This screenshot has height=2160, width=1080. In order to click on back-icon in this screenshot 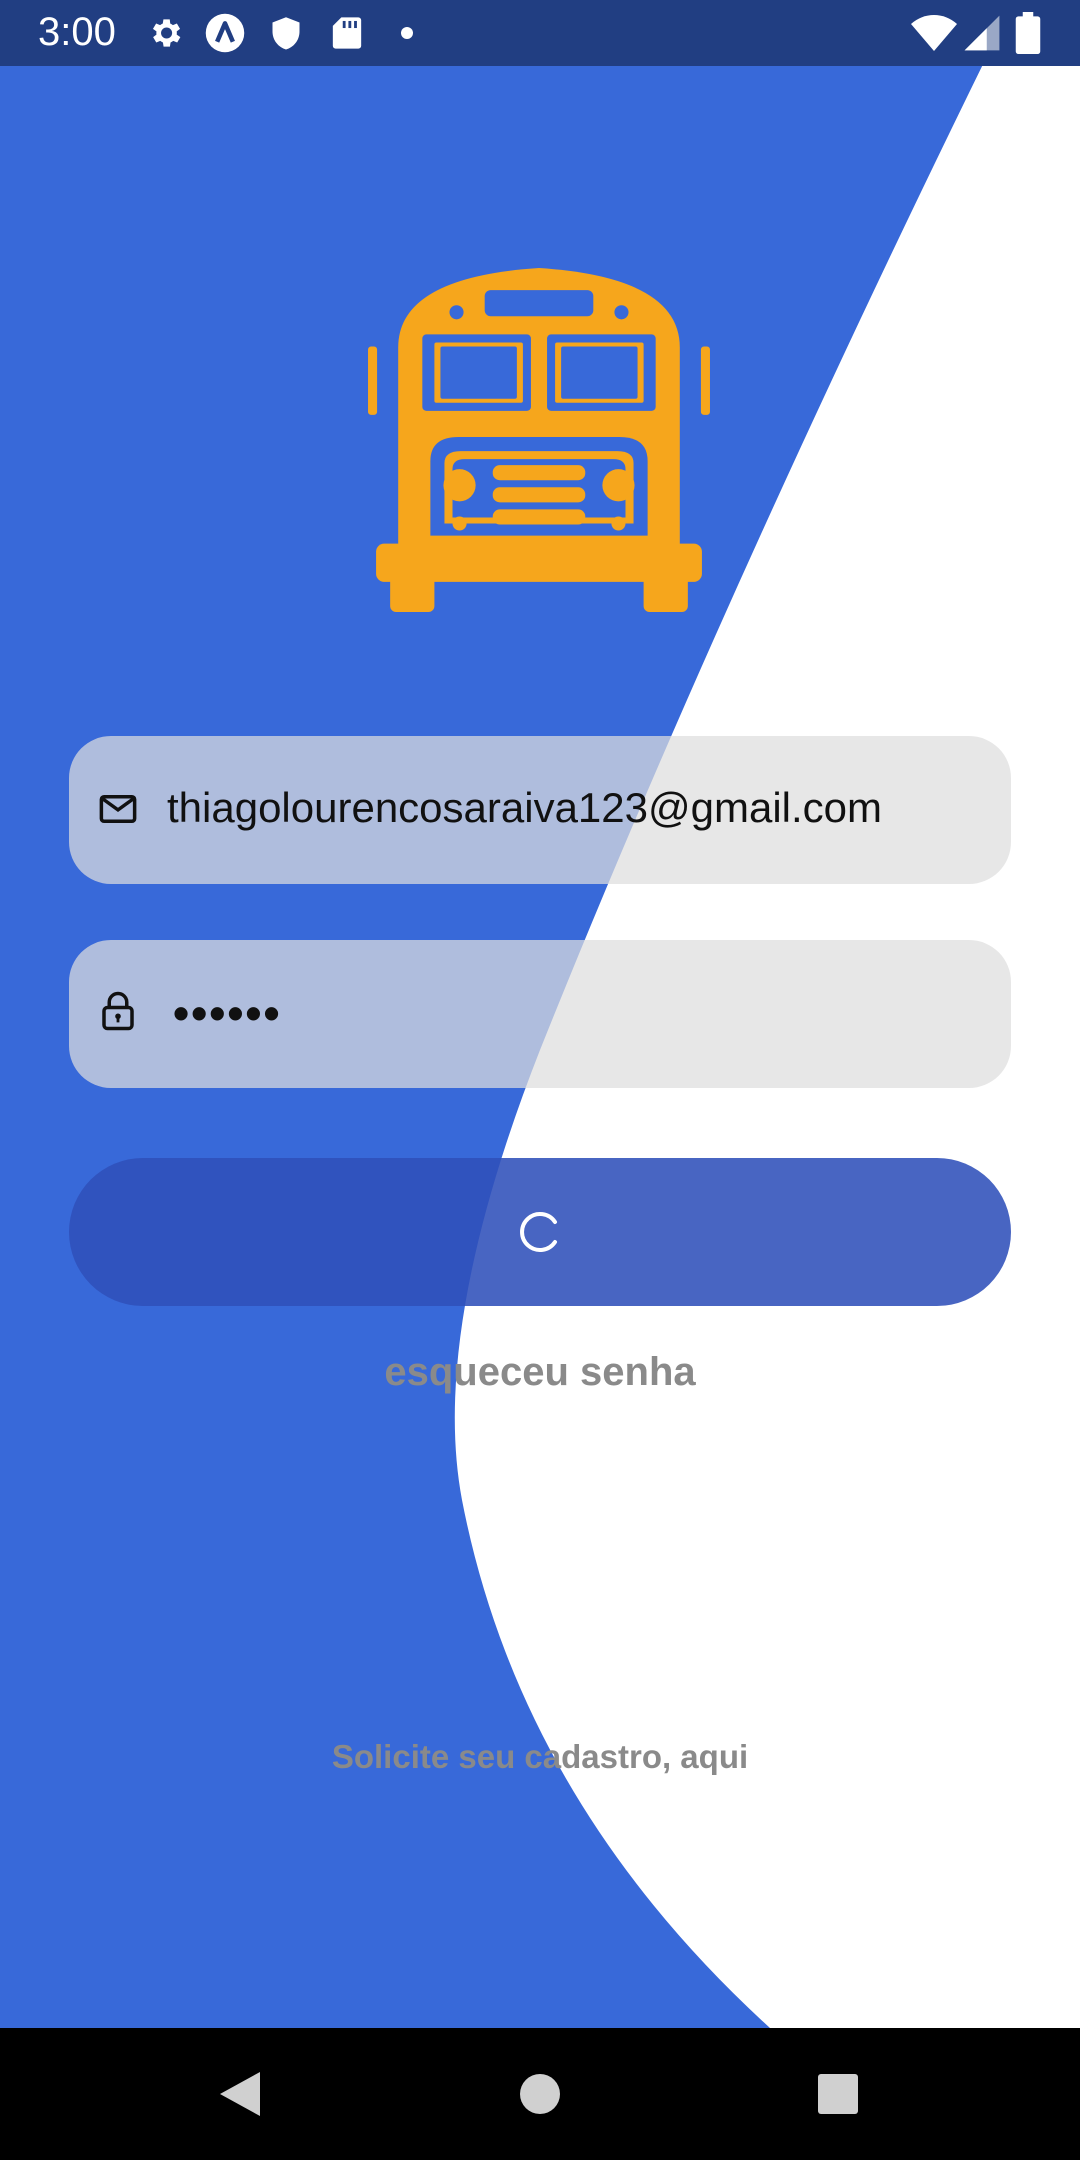, I will do `click(240, 2094)`.